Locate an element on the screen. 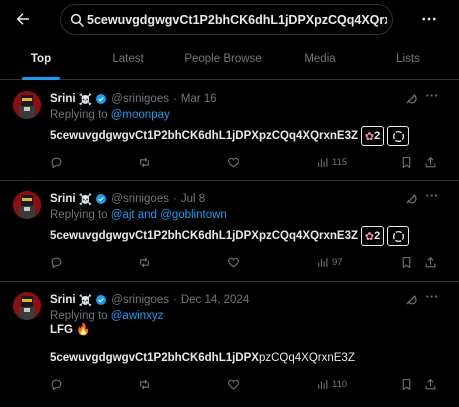 The height and width of the screenshot is (407, 459). tab-media: Media is located at coordinates (320, 59).